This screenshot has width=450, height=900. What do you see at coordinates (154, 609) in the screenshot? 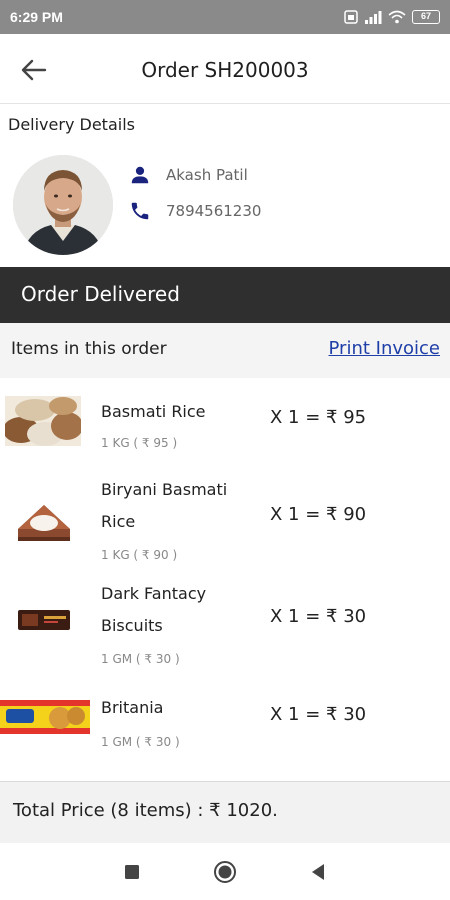
I see `item-name: Dark Fantacy Biscuits` at bounding box center [154, 609].